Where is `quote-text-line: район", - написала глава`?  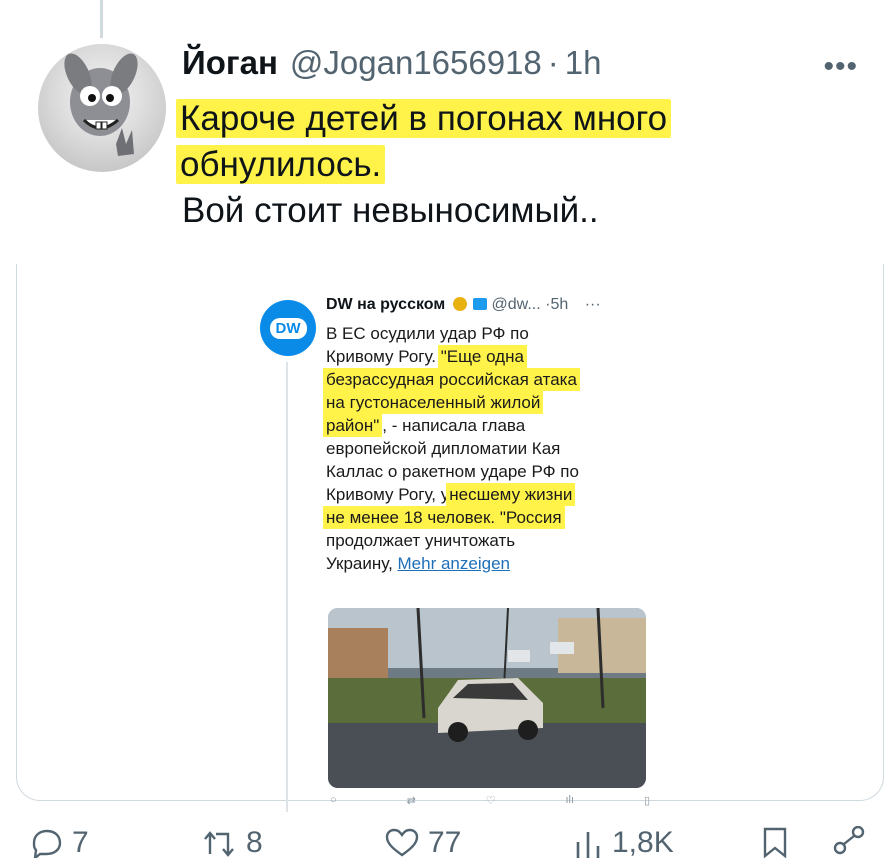 quote-text-line: район", - написала глава is located at coordinates (489, 425).